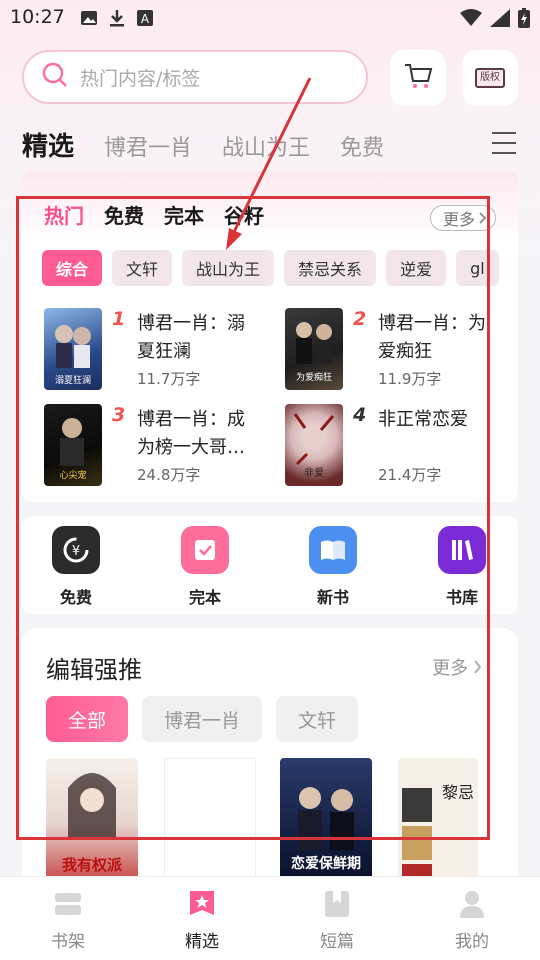 This screenshot has height=960, width=540. Describe the element at coordinates (92, 865) in the screenshot. I see `svg-text: 我有权派` at that location.